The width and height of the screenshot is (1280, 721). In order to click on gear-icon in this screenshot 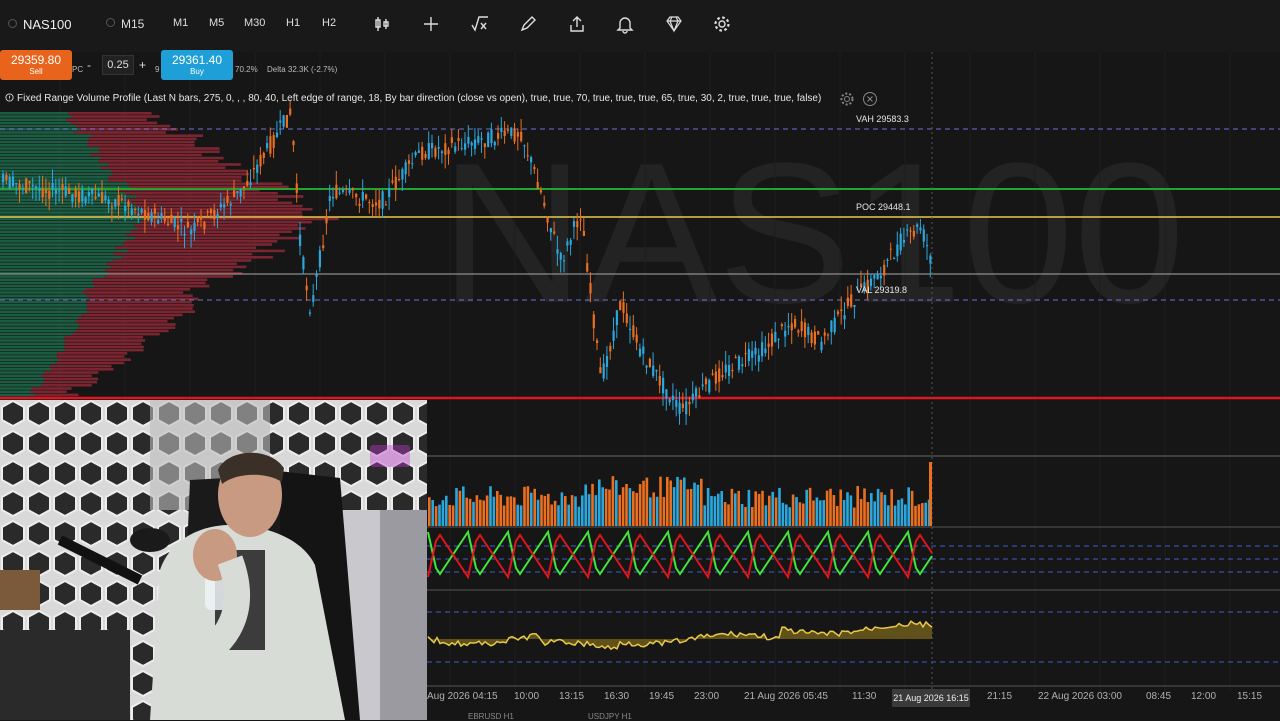, I will do `click(722, 24)`.